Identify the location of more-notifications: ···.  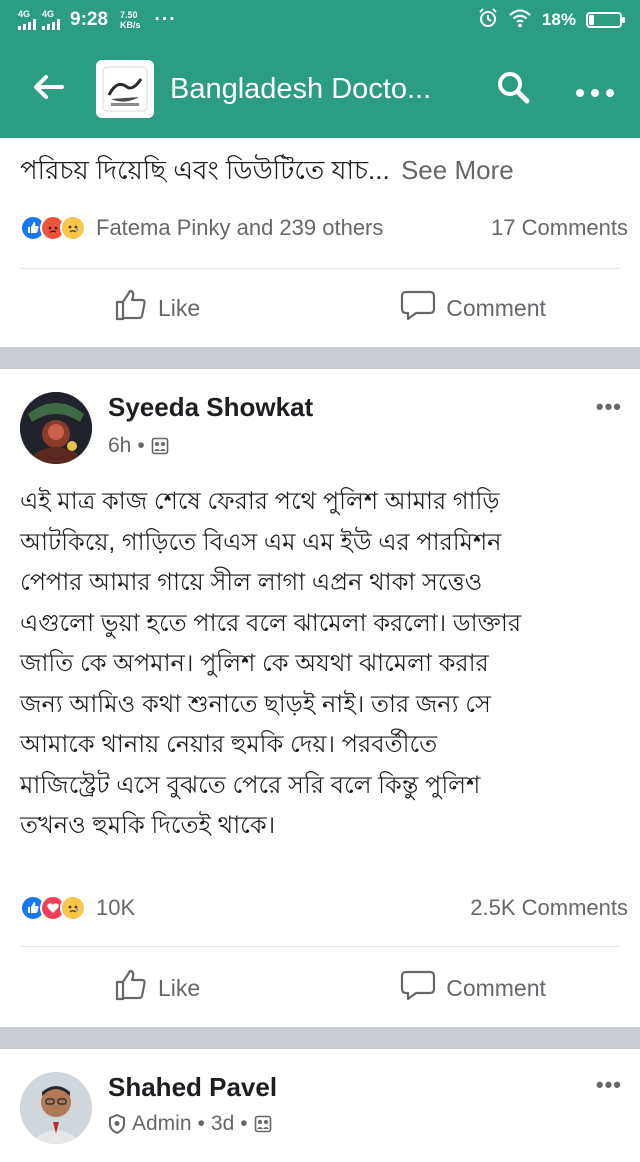
(165, 19).